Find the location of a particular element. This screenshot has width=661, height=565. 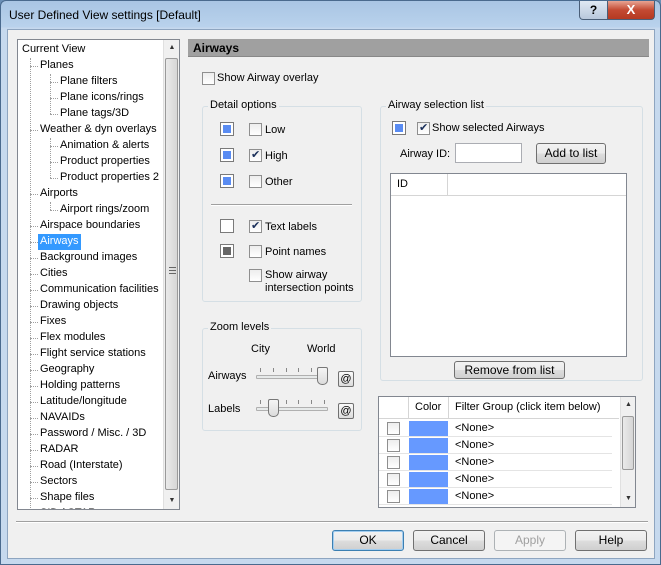

grid-scroll-down-arrow-icon: ▼ is located at coordinates (628, 499).